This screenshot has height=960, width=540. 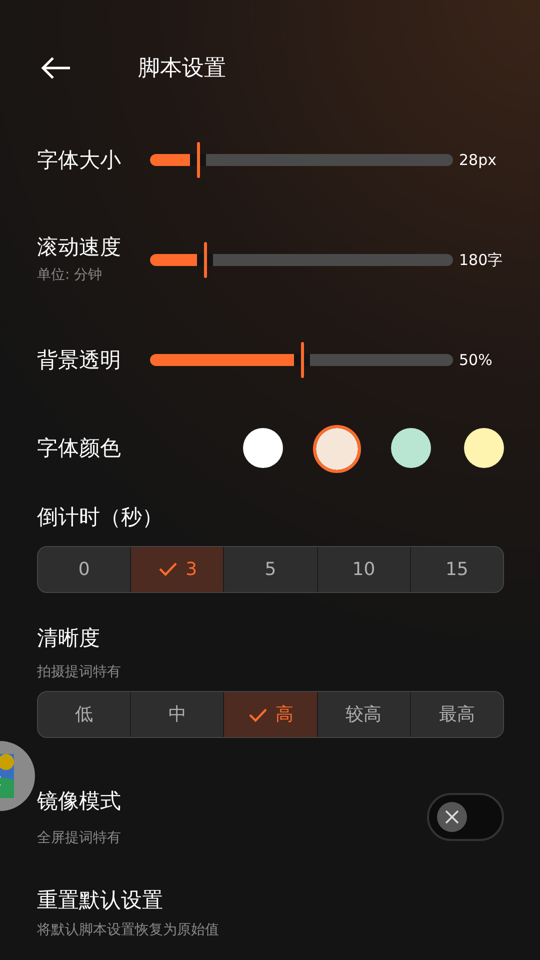 I want to click on slider-label: 背景透明, so click(x=79, y=360).